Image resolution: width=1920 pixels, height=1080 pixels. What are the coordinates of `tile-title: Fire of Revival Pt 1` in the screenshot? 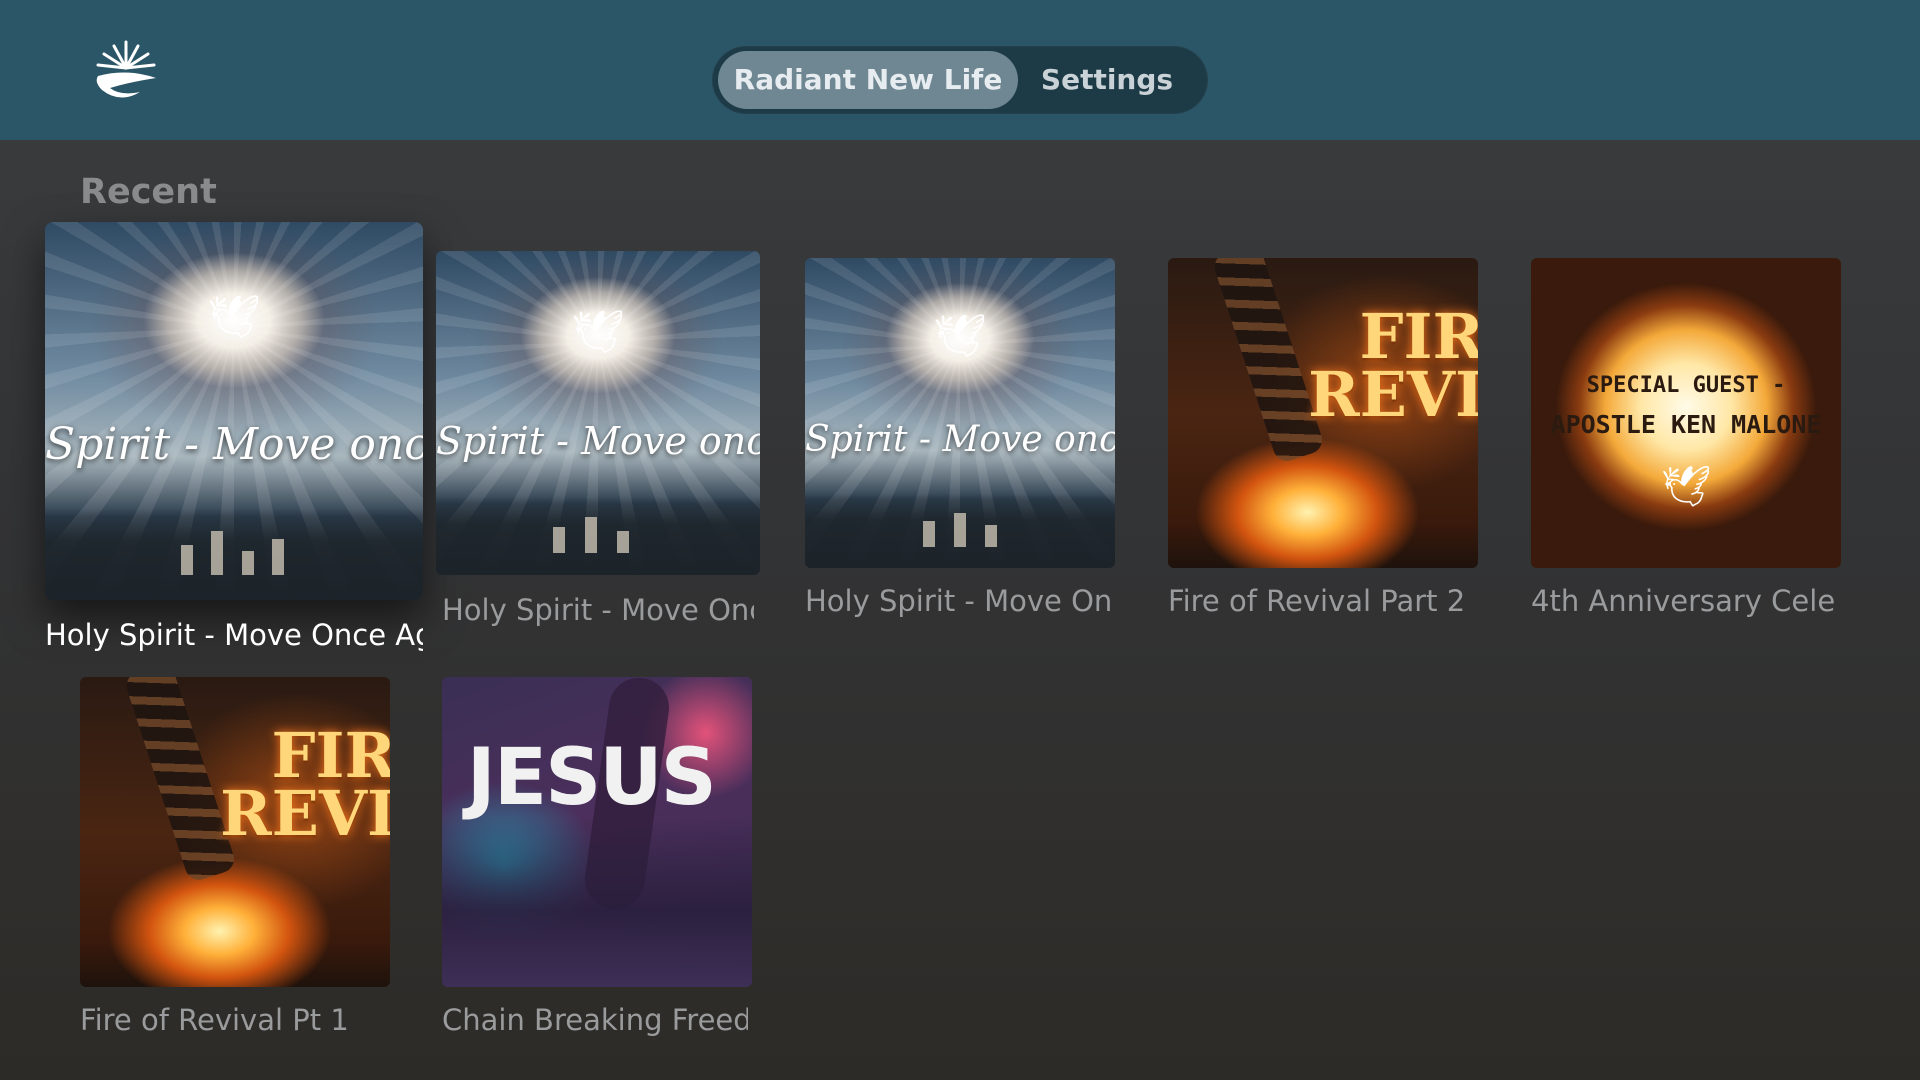 It's located at (214, 1020).